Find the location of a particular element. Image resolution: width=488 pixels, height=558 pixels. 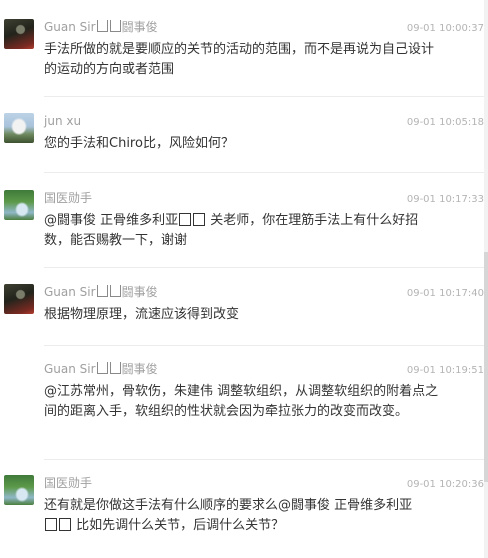

scrollbar is located at coordinates (486, 279).